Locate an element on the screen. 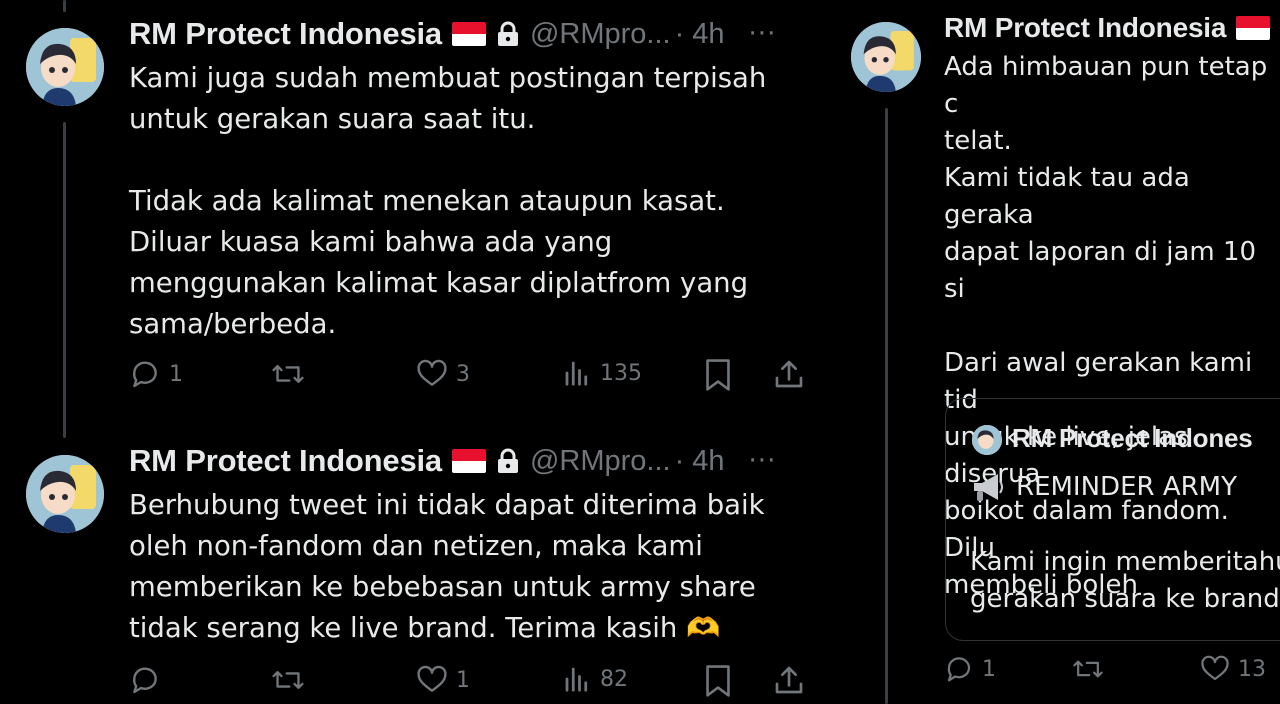 The image size is (1280, 704). reply-button is located at coordinates (149, 680).